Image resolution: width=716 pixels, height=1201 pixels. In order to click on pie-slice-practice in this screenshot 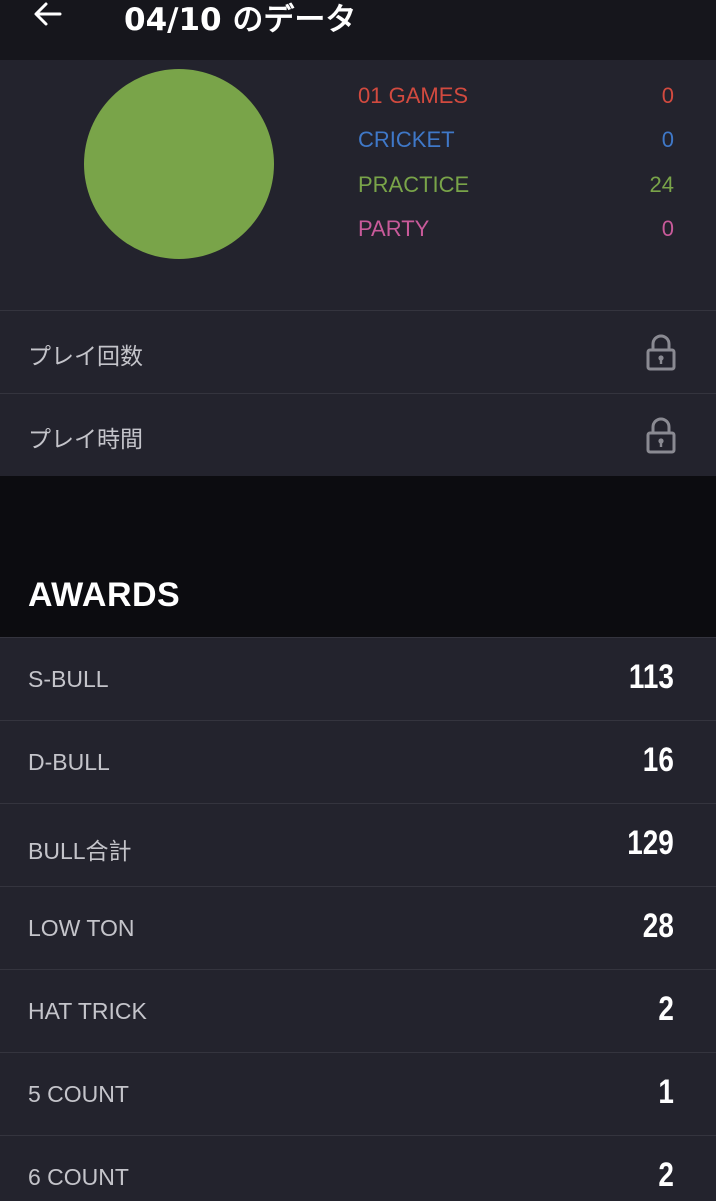, I will do `click(179, 164)`.